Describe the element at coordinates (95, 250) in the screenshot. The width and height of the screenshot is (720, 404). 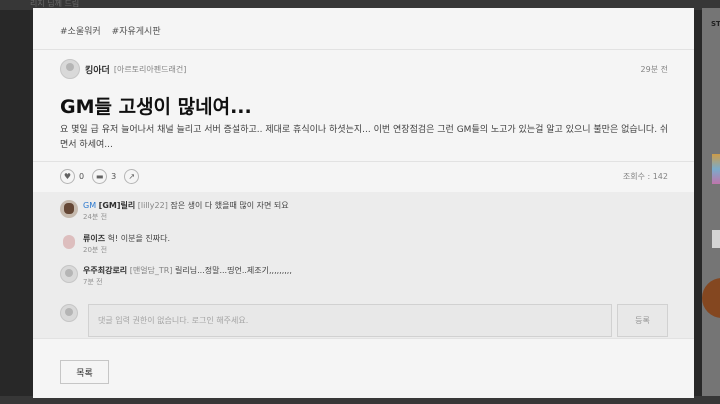
I see `comment-time: 20분 전` at that location.